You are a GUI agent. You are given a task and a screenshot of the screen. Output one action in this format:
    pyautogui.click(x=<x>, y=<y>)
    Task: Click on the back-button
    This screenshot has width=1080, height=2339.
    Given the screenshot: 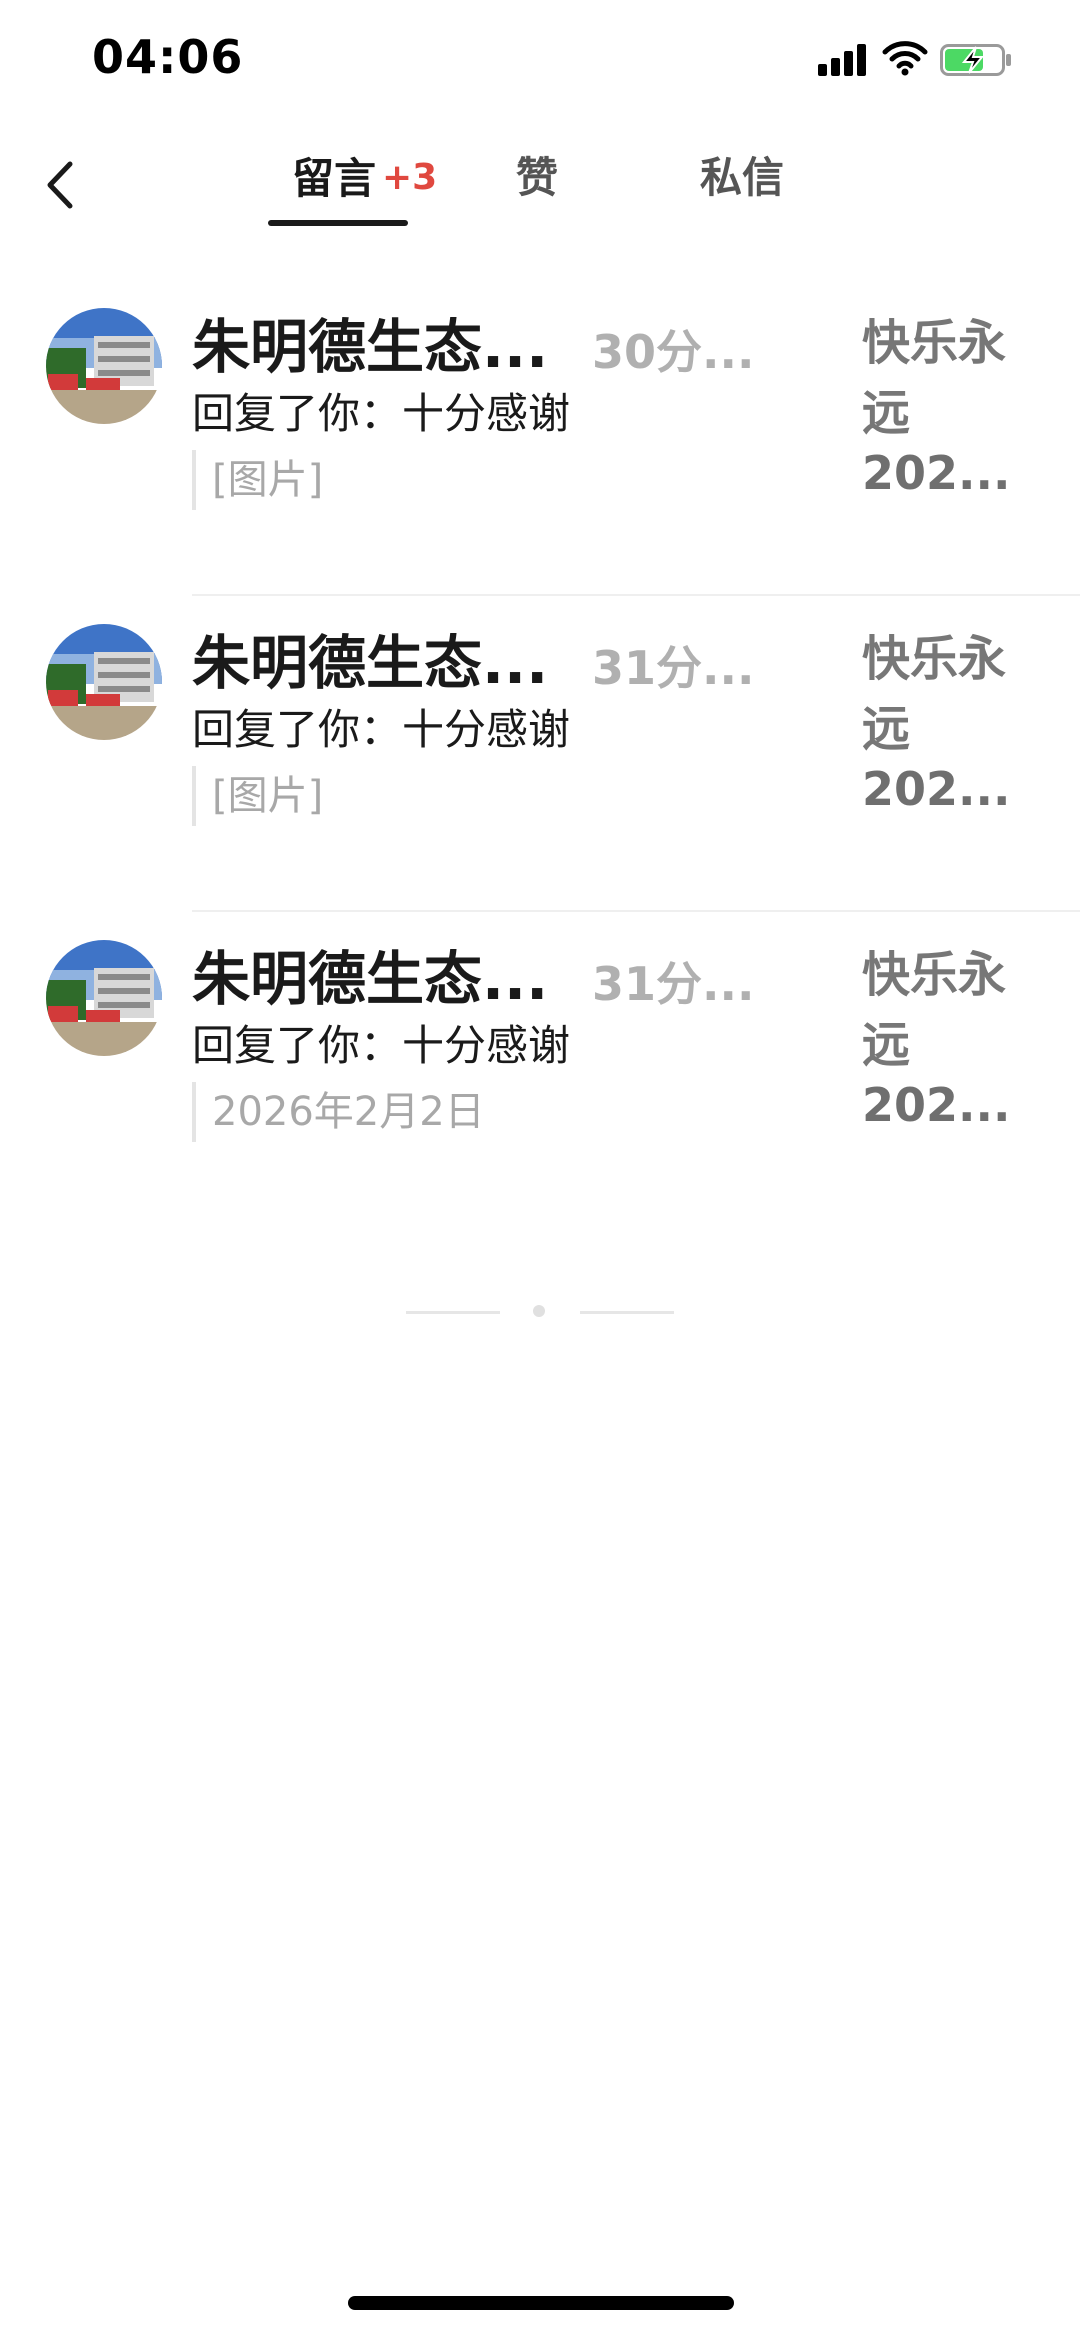 What is the action you would take?
    pyautogui.click(x=64, y=183)
    